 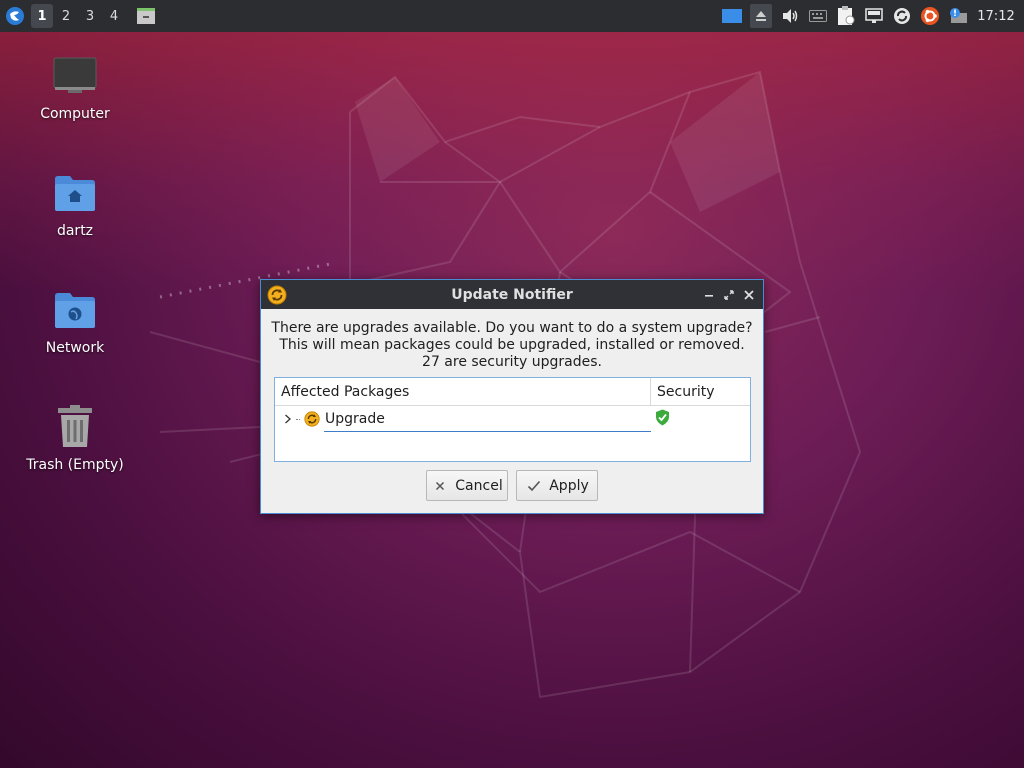 I want to click on network-icon, so click(x=874, y=16).